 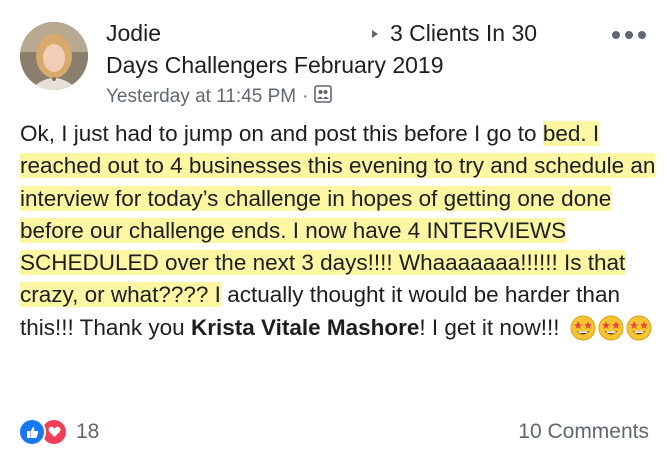 I want to click on timestamp: Yesterday at 11:45 PM, so click(x=201, y=97).